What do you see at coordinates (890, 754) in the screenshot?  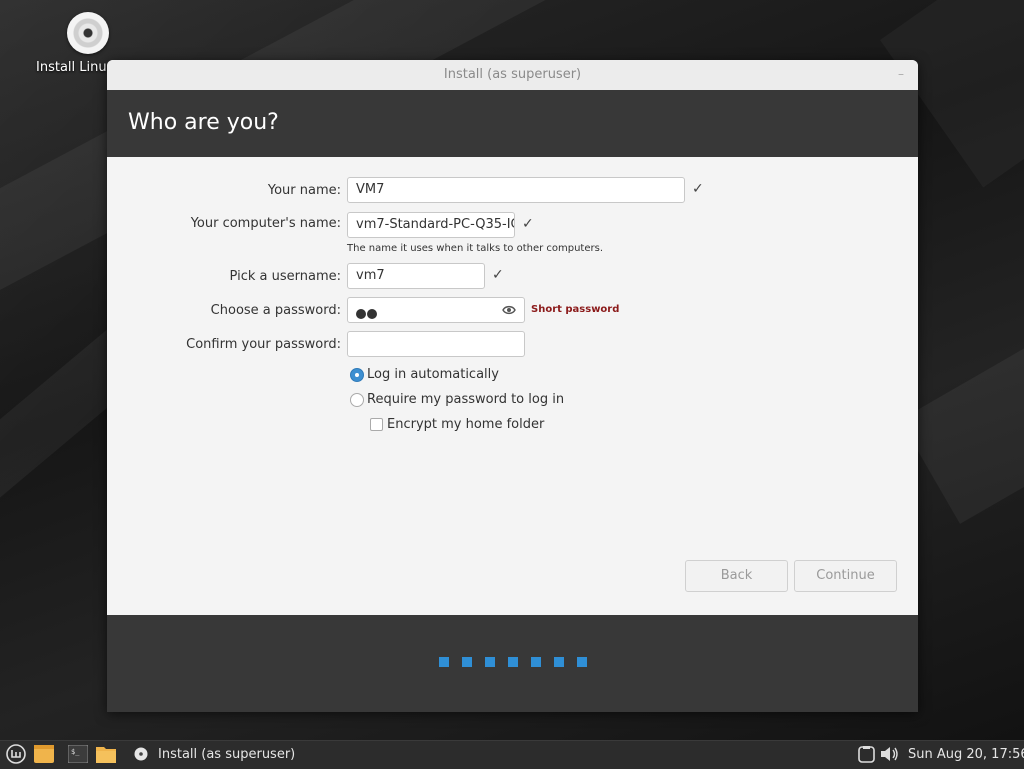 I see `volume-icon` at bounding box center [890, 754].